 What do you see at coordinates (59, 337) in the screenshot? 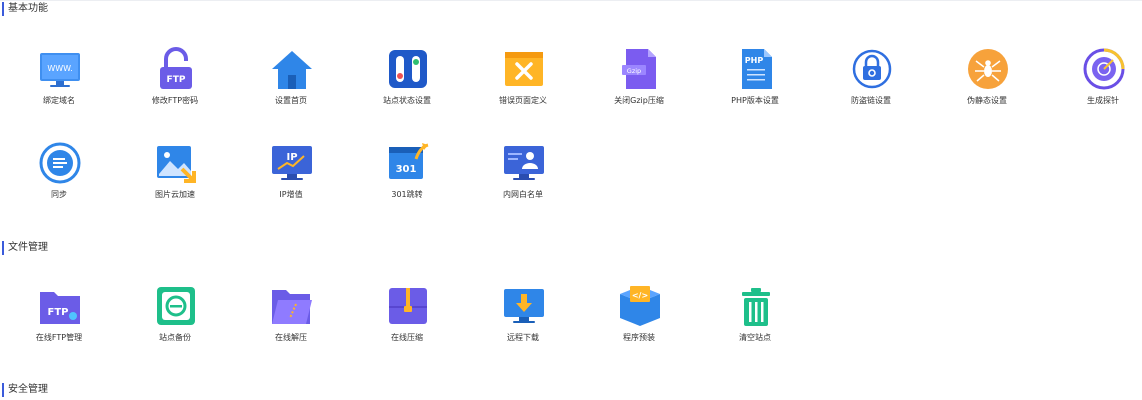
I see `tile-label: 在线FTP管理` at bounding box center [59, 337].